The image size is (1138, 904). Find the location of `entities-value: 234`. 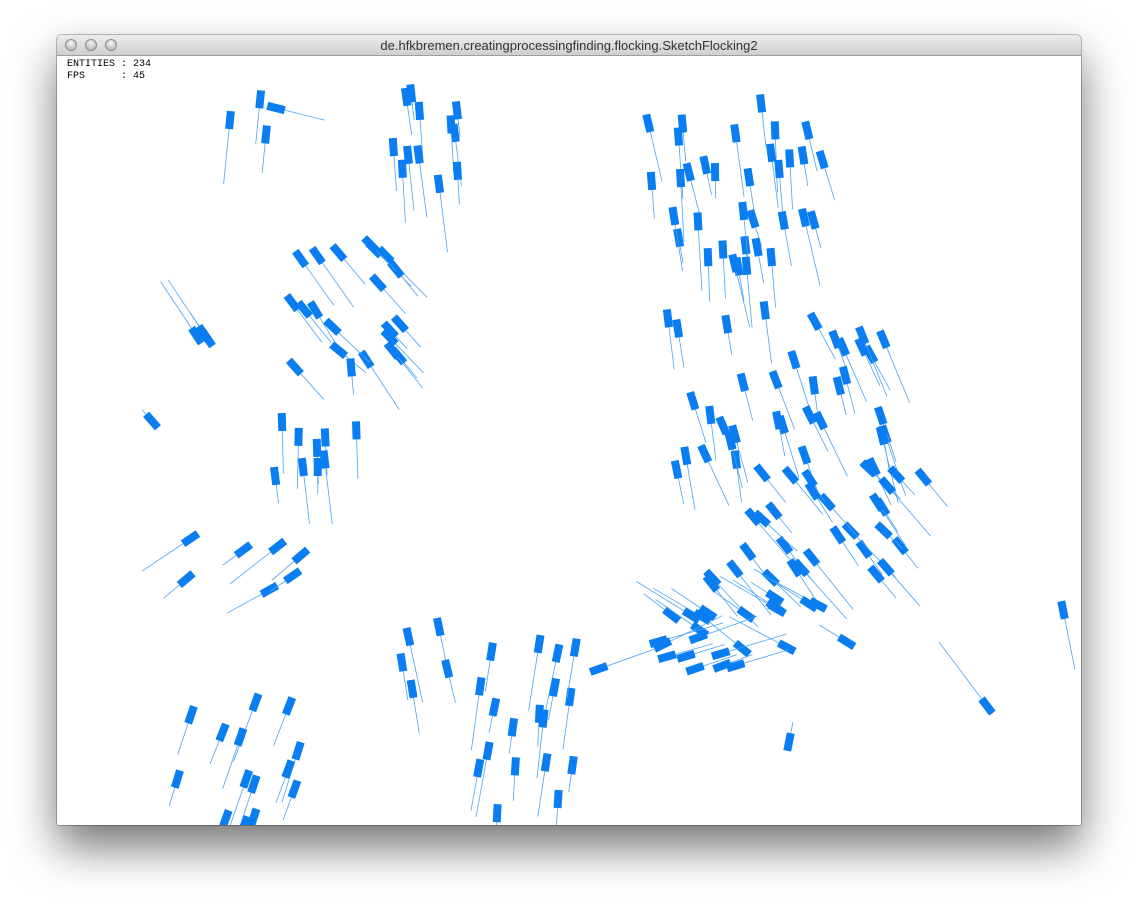

entities-value: 234 is located at coordinates (142, 64).